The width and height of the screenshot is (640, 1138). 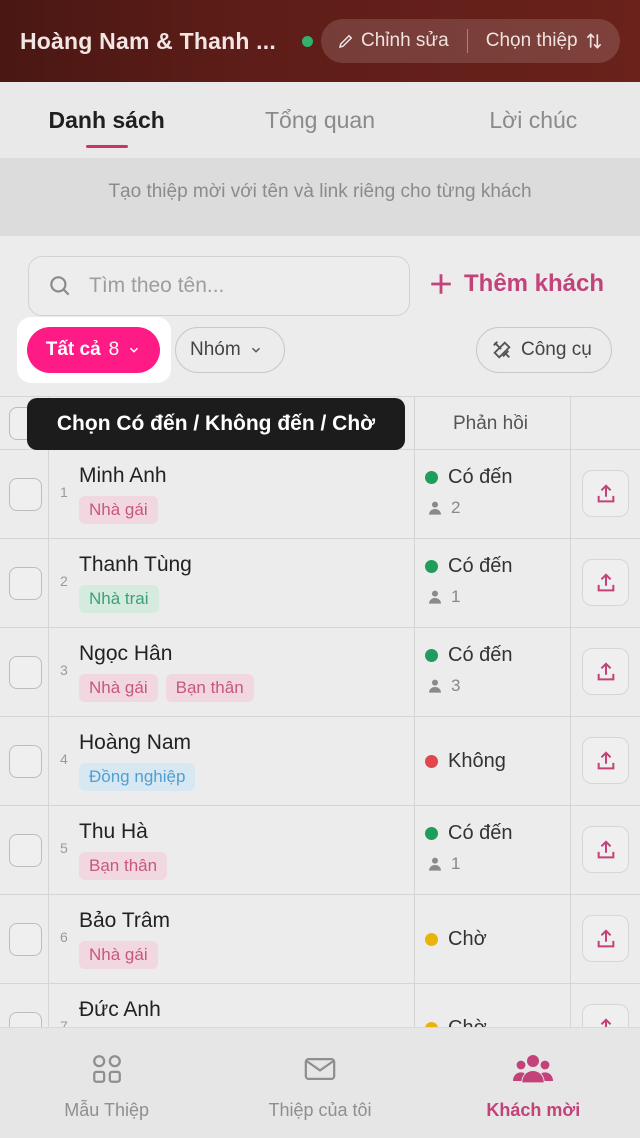 What do you see at coordinates (64, 848) in the screenshot?
I see `row-index: 5` at bounding box center [64, 848].